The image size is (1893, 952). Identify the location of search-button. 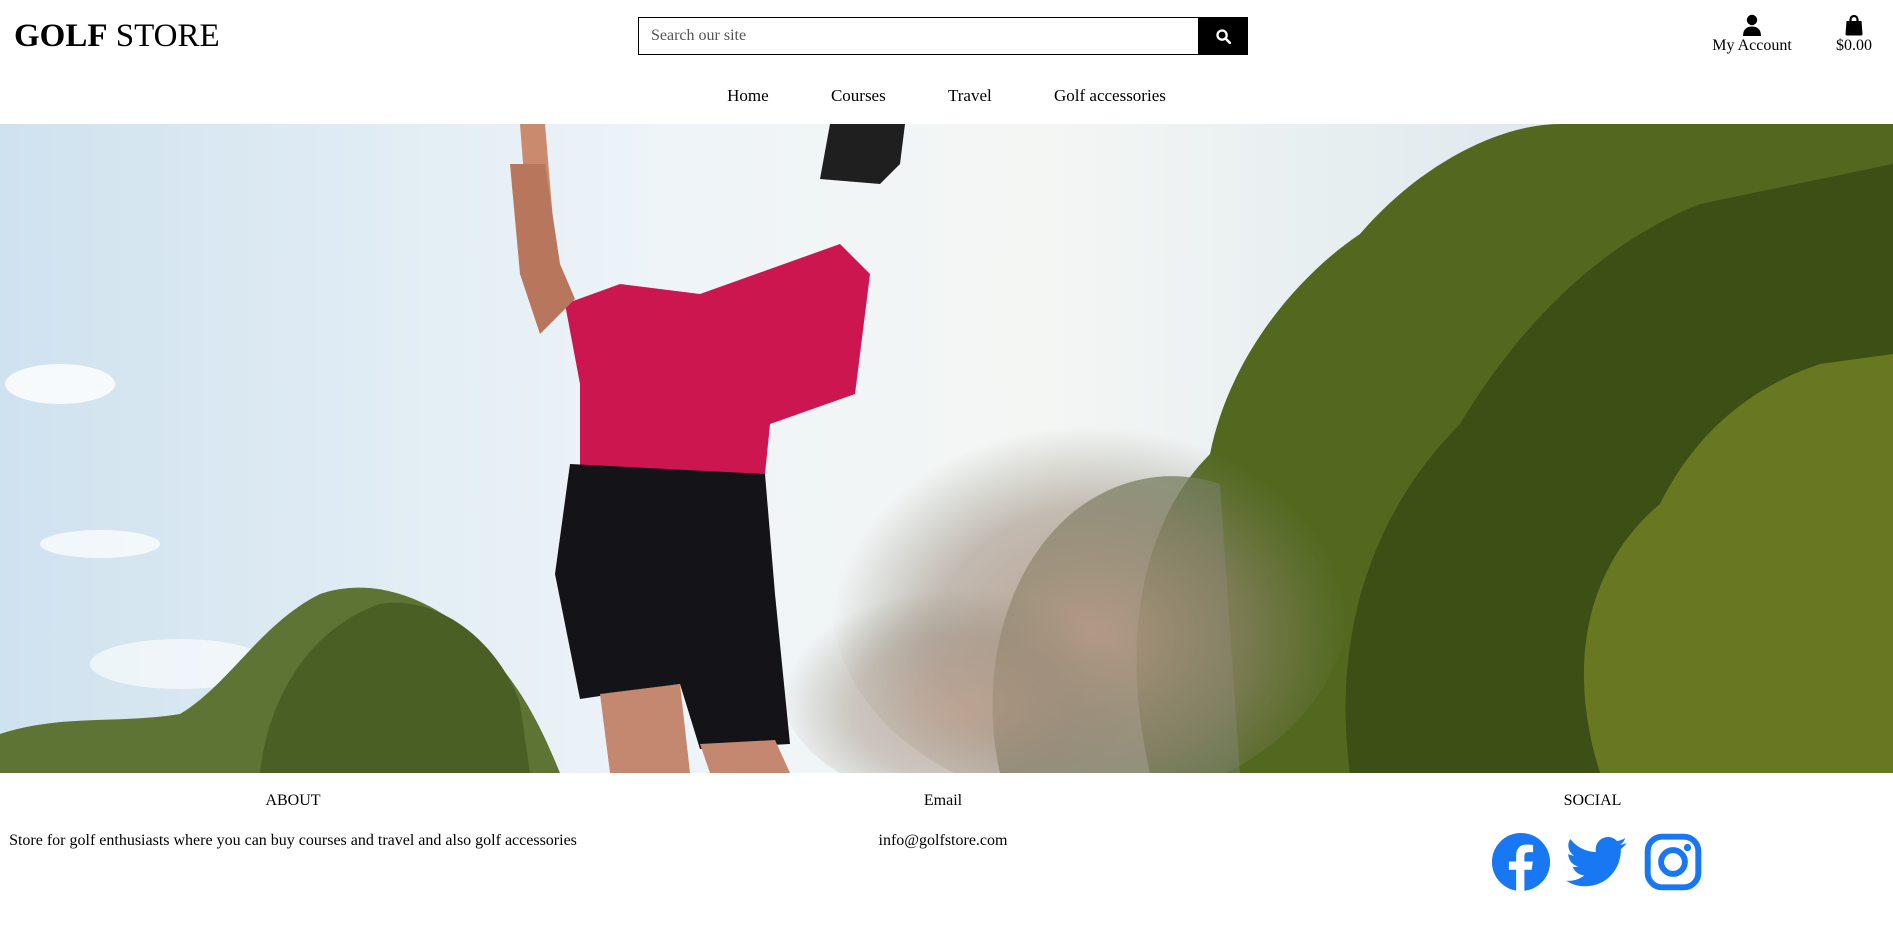
(1223, 36).